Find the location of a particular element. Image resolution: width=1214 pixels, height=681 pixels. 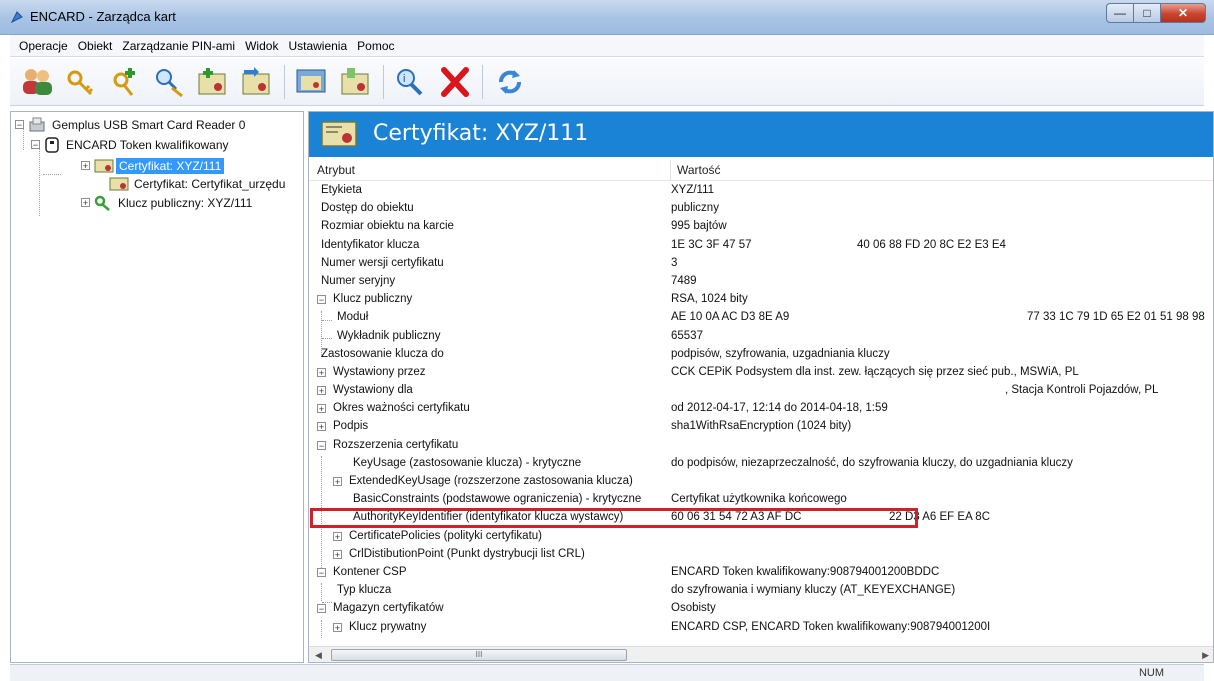

attribute-row: Rozmiar obiektu na karcie 995 bajtów is located at coordinates (761, 227).